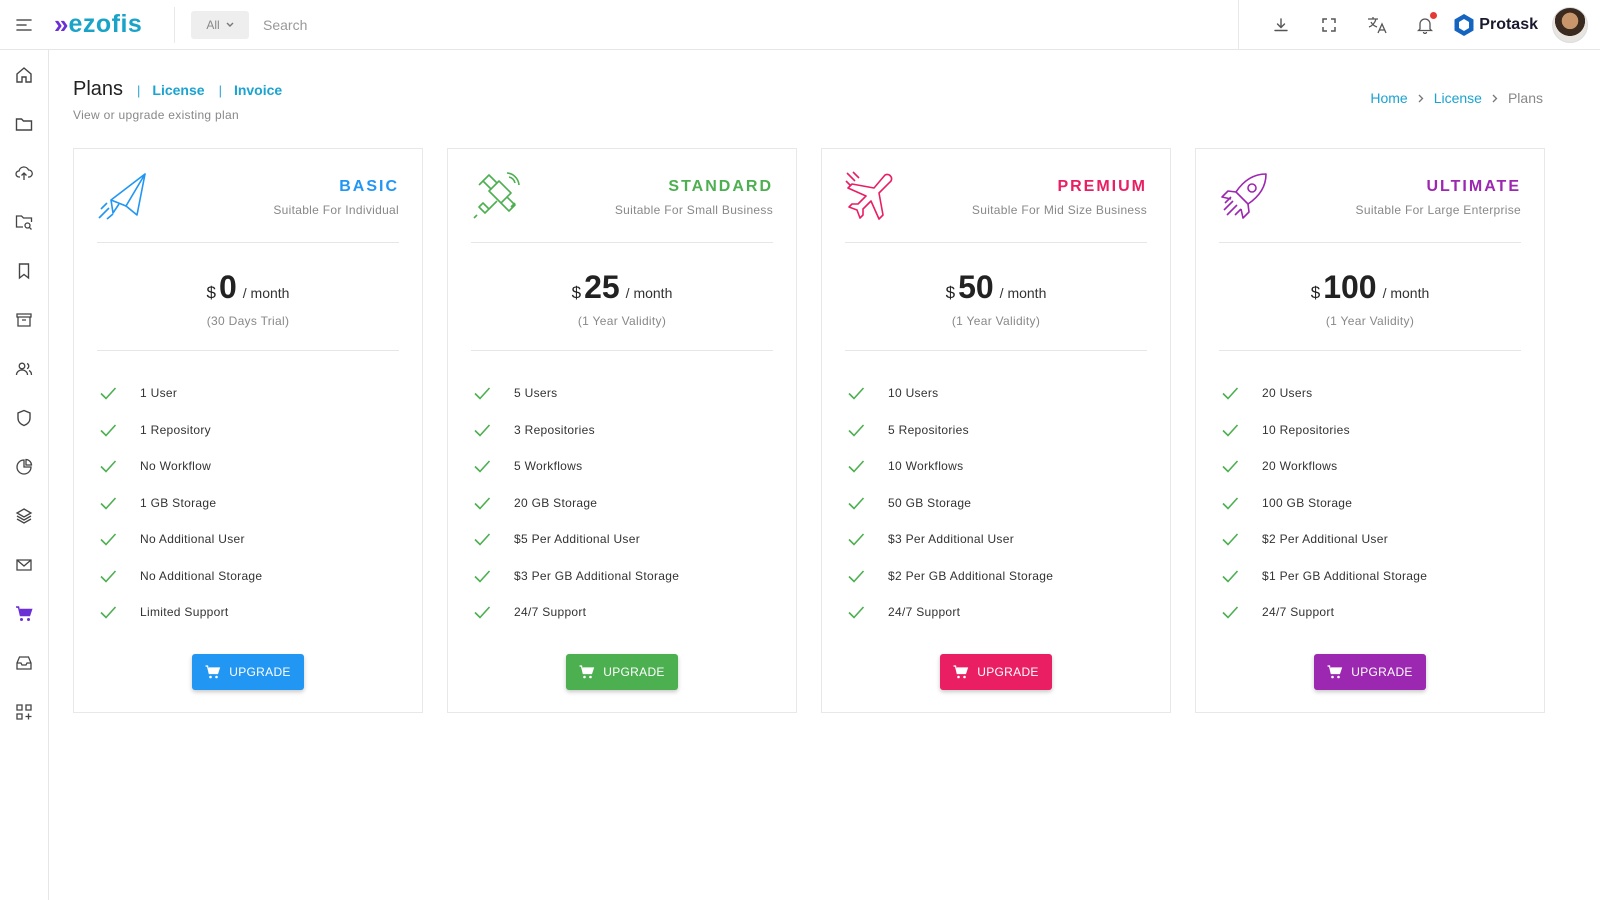 This screenshot has height=900, width=1600. What do you see at coordinates (249, 466) in the screenshot?
I see `feature-item: No Workflow` at bounding box center [249, 466].